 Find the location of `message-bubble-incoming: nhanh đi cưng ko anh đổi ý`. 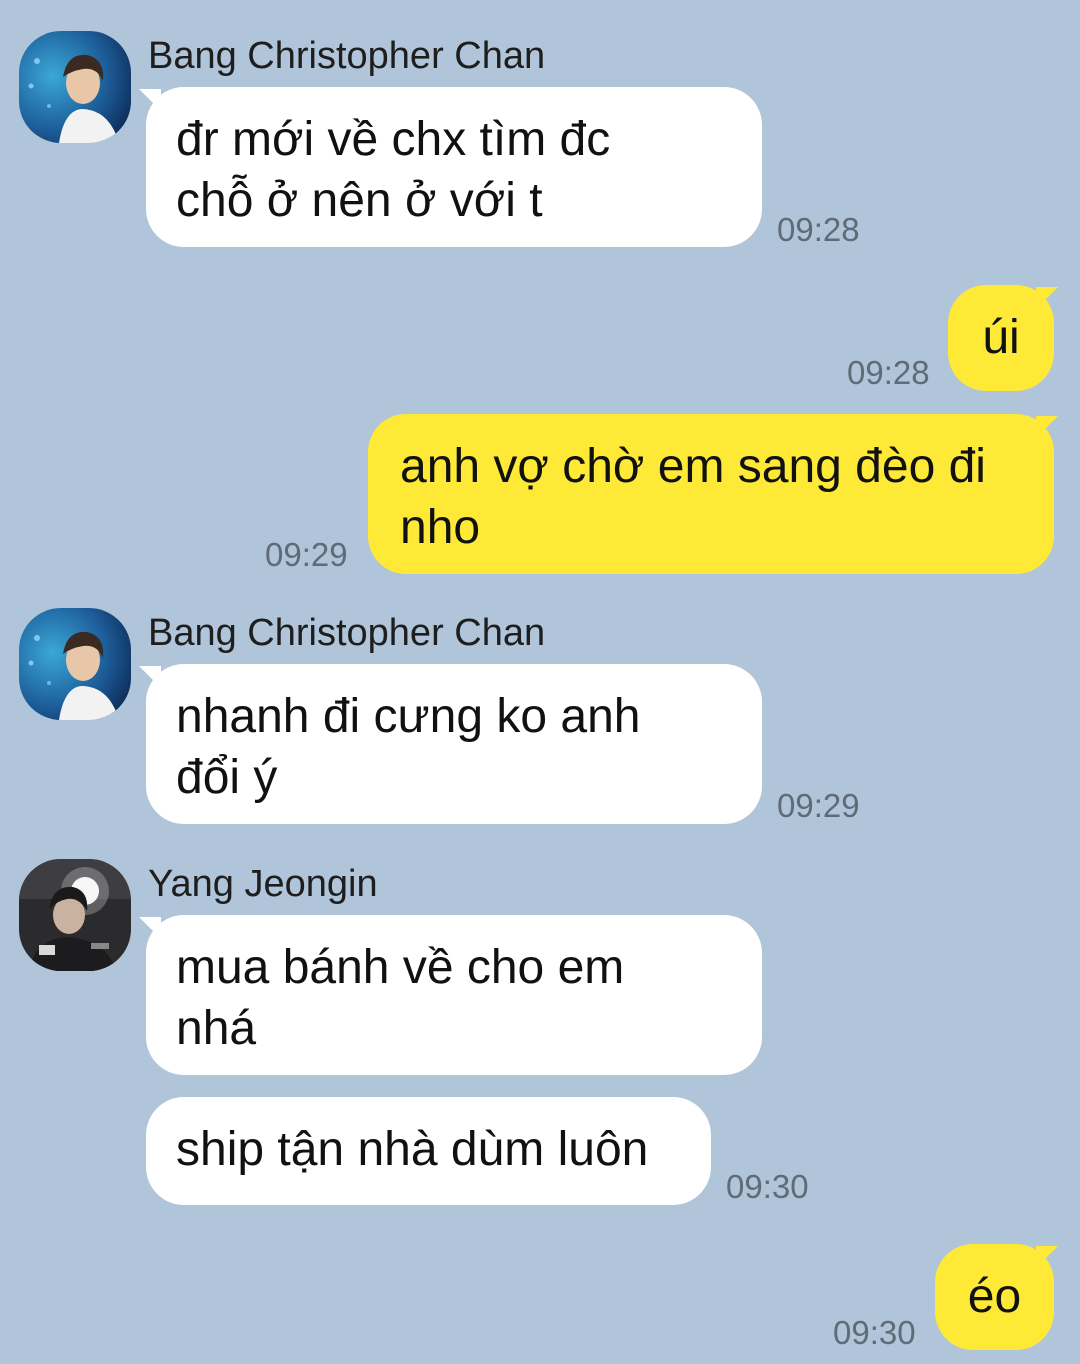

message-bubble-incoming: nhanh đi cưng ko anh đổi ý is located at coordinates (454, 744).